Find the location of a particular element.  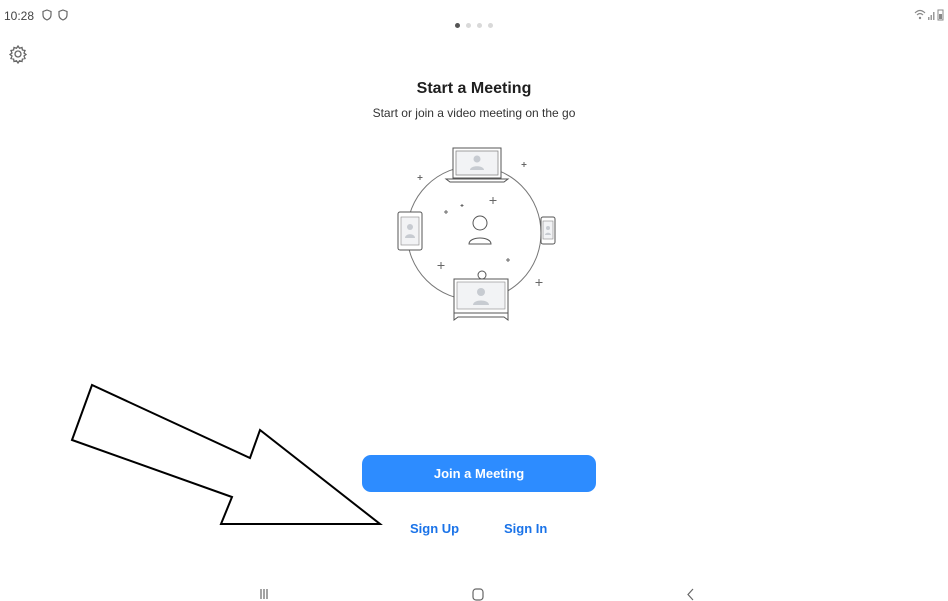

navigation-bar is located at coordinates (474, 590).